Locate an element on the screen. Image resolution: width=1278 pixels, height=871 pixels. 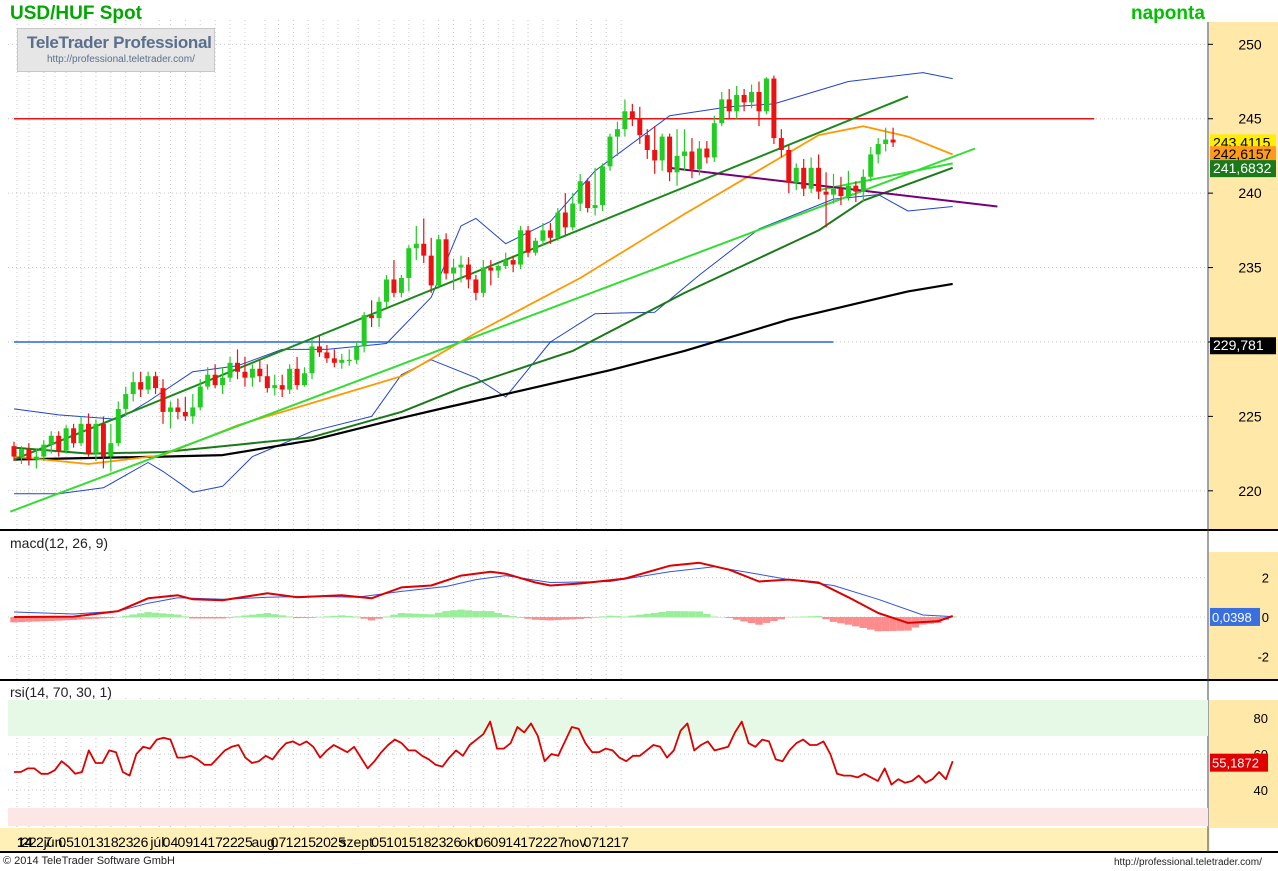
date-tick-label: 13 is located at coordinates (96, 842).